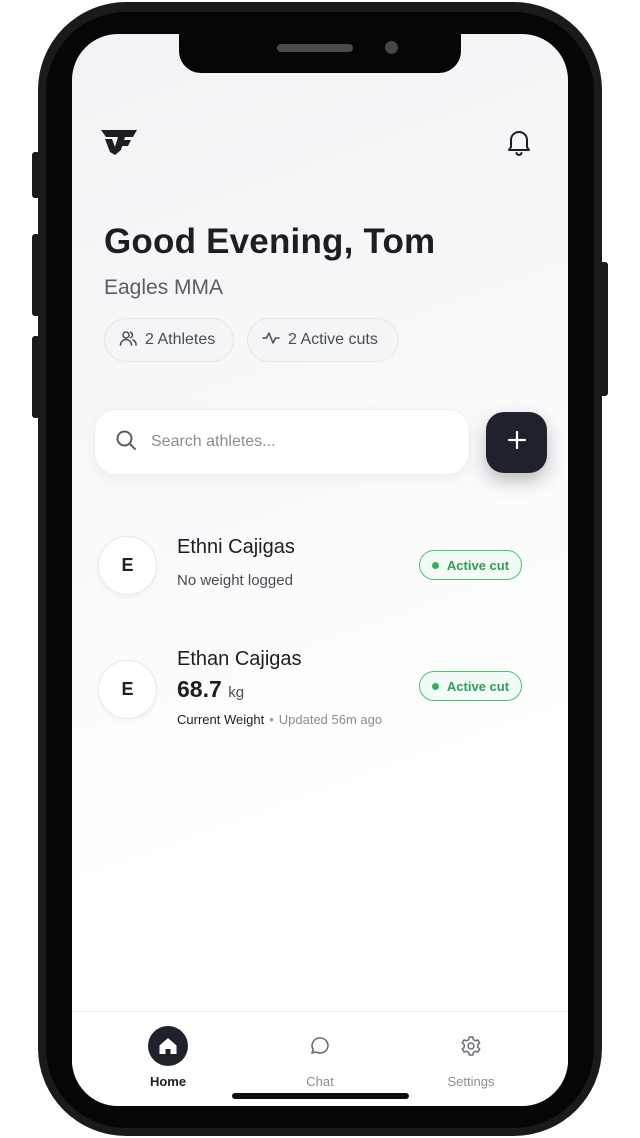  I want to click on athlete-name: Ethan Cajigas, so click(239, 659).